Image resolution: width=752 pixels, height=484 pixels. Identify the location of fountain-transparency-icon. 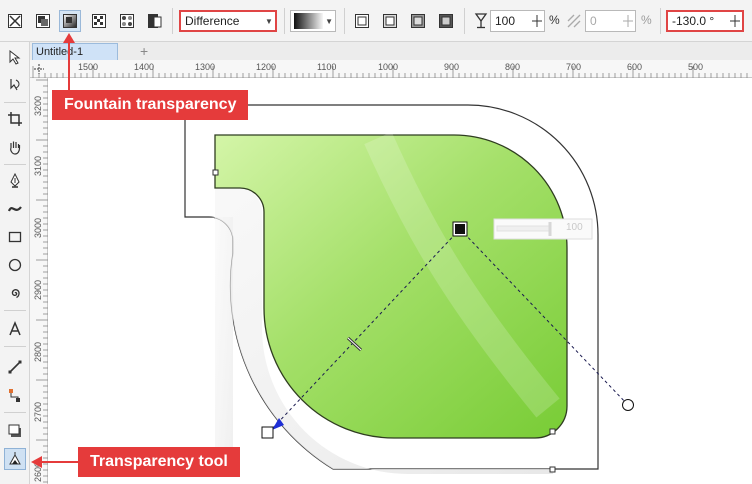
(70, 21).